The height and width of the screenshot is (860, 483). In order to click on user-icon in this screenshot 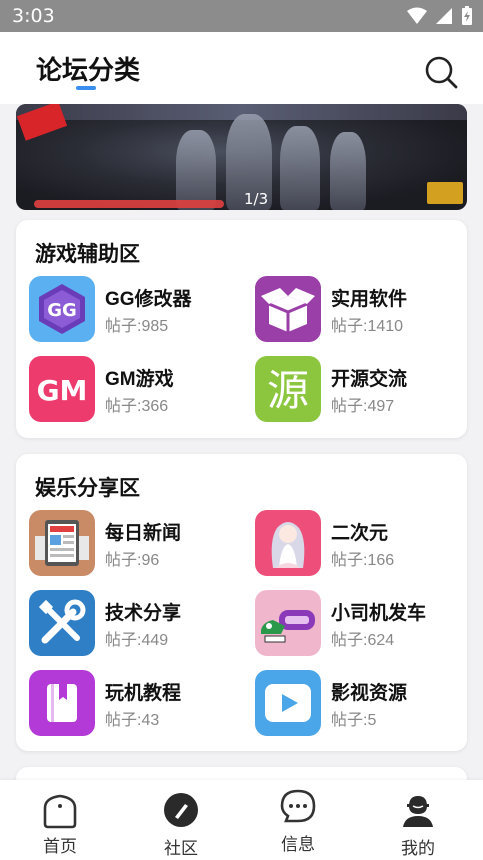, I will do `click(418, 811)`.